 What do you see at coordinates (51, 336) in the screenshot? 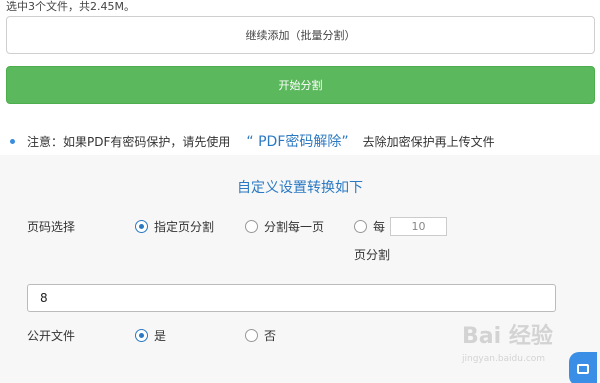
I see `public-file-label: 公开文件` at bounding box center [51, 336].